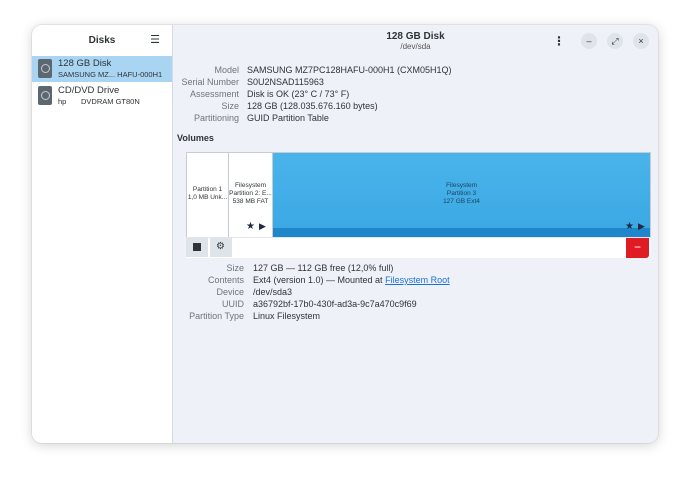  What do you see at coordinates (62, 101) in the screenshot?
I see `device-vendor: hp` at bounding box center [62, 101].